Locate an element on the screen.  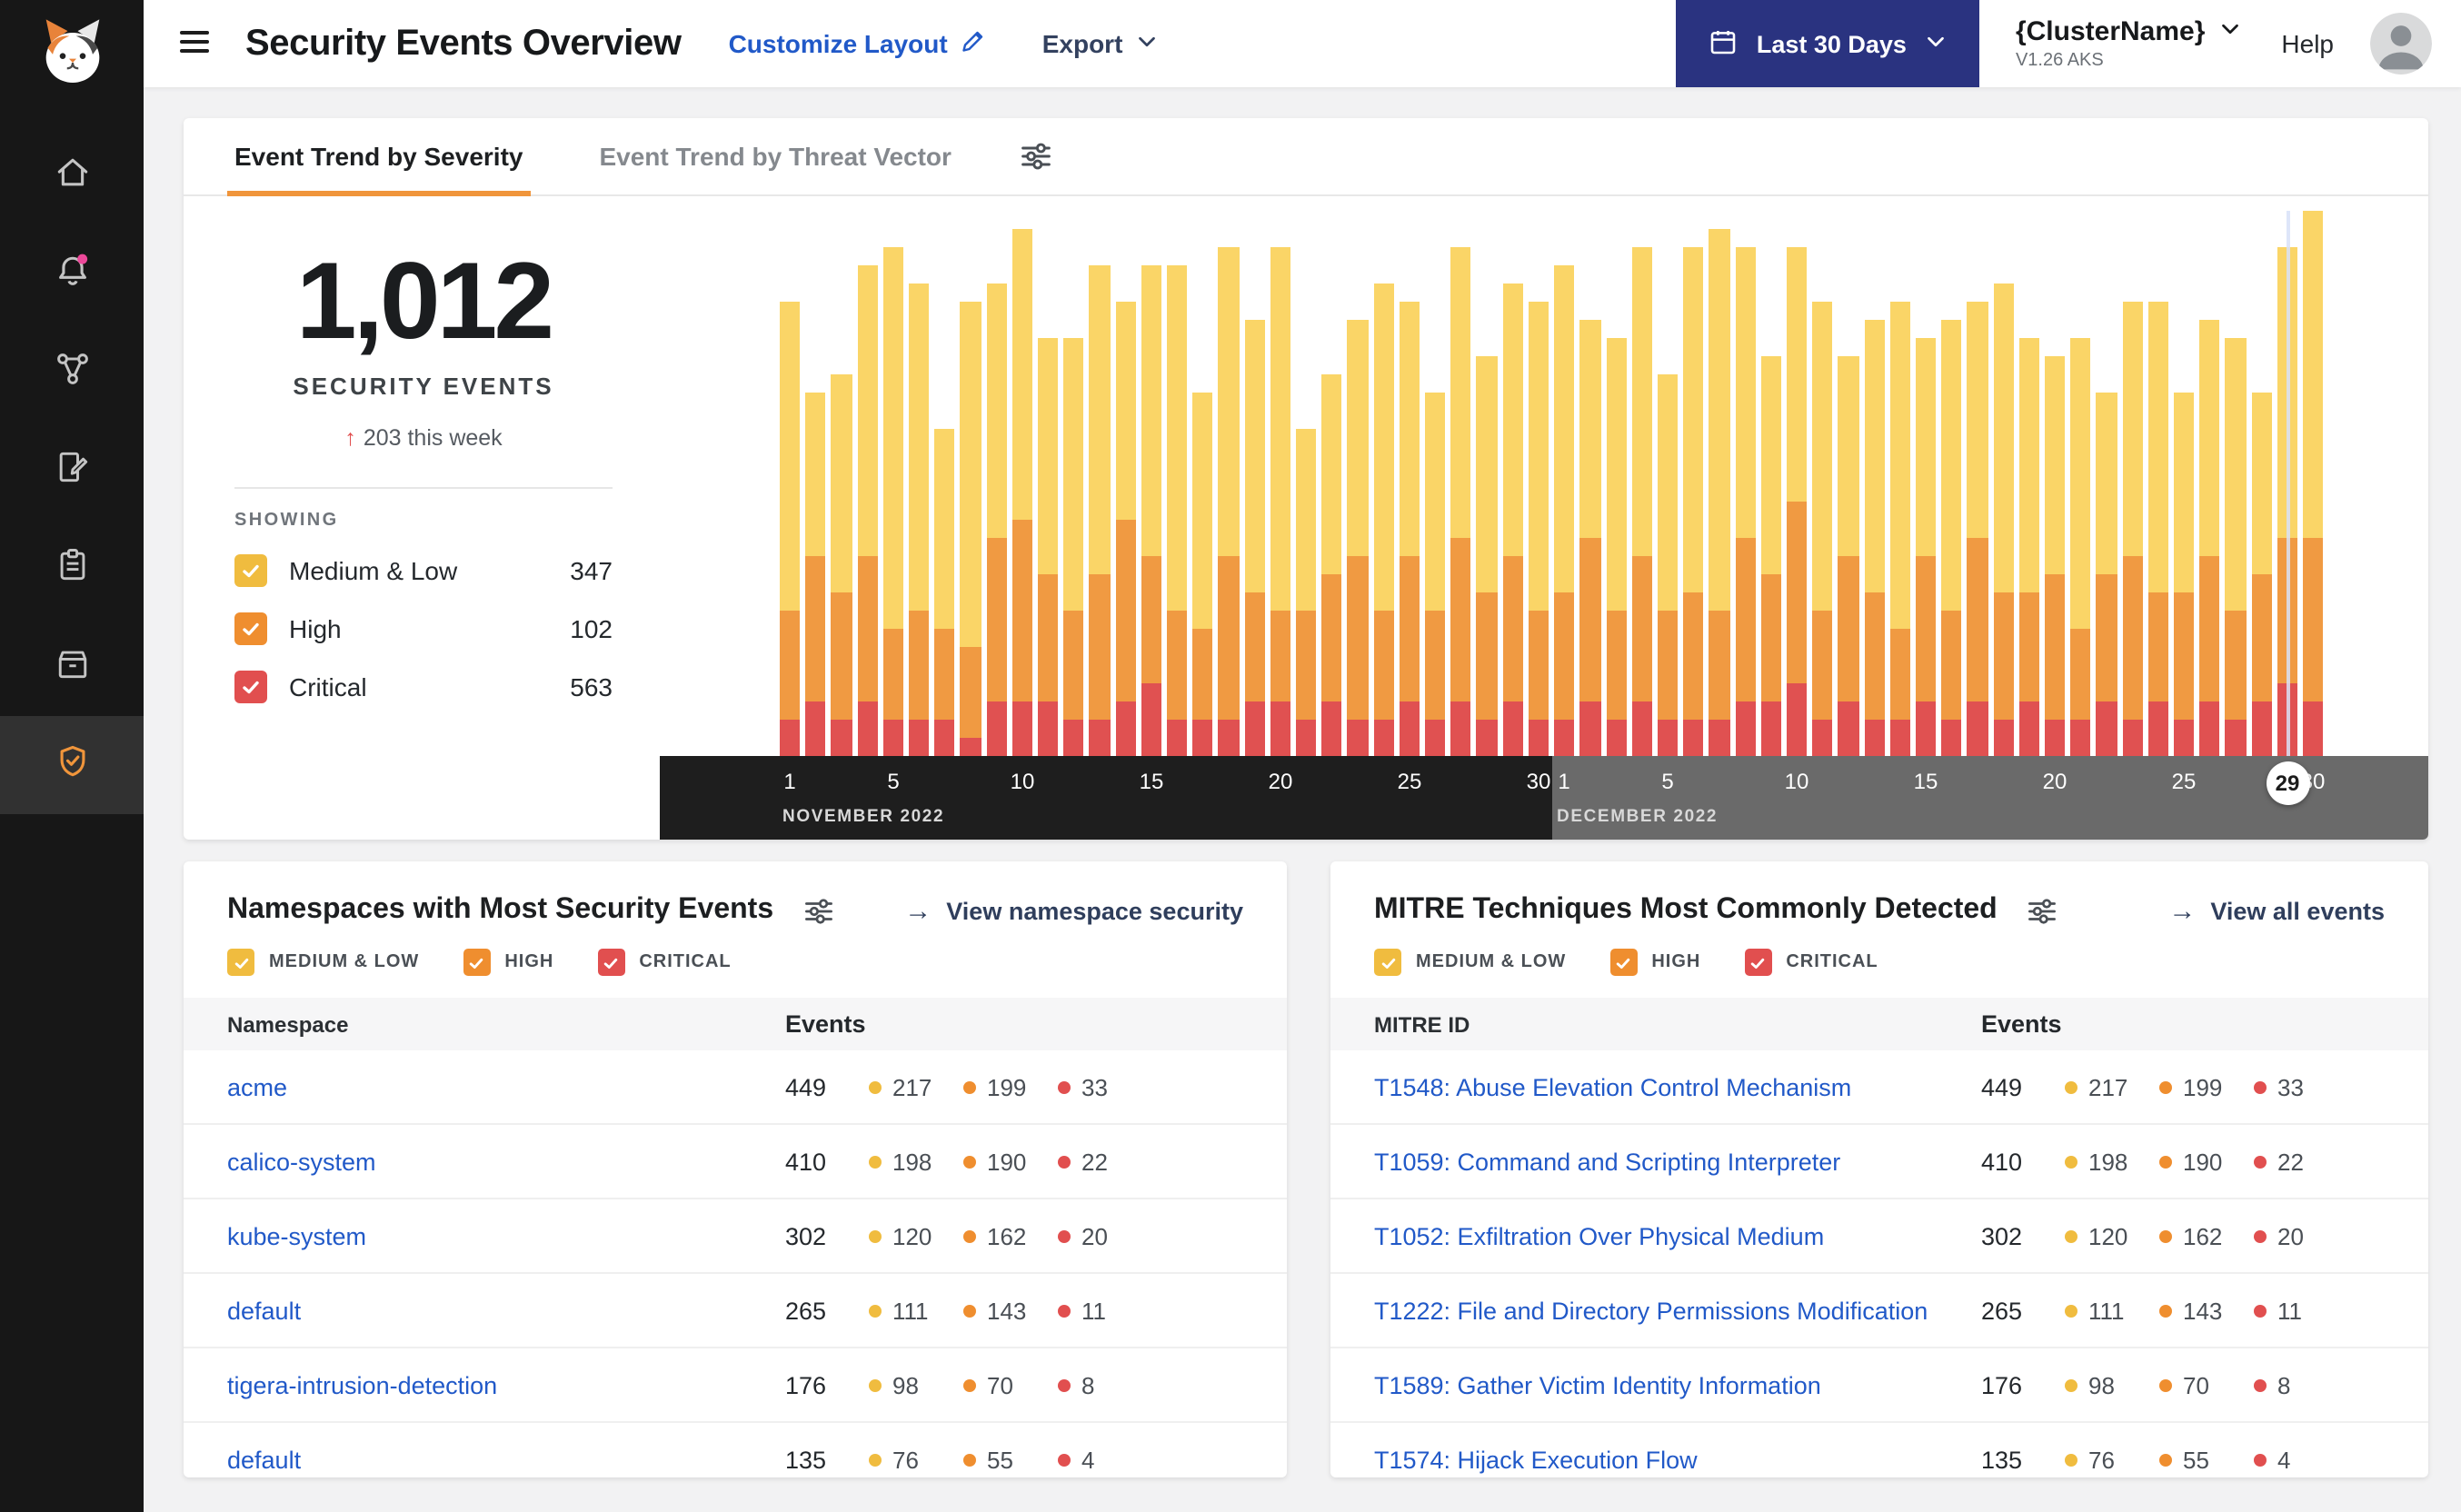
menu-toggle-button is located at coordinates (194, 43).